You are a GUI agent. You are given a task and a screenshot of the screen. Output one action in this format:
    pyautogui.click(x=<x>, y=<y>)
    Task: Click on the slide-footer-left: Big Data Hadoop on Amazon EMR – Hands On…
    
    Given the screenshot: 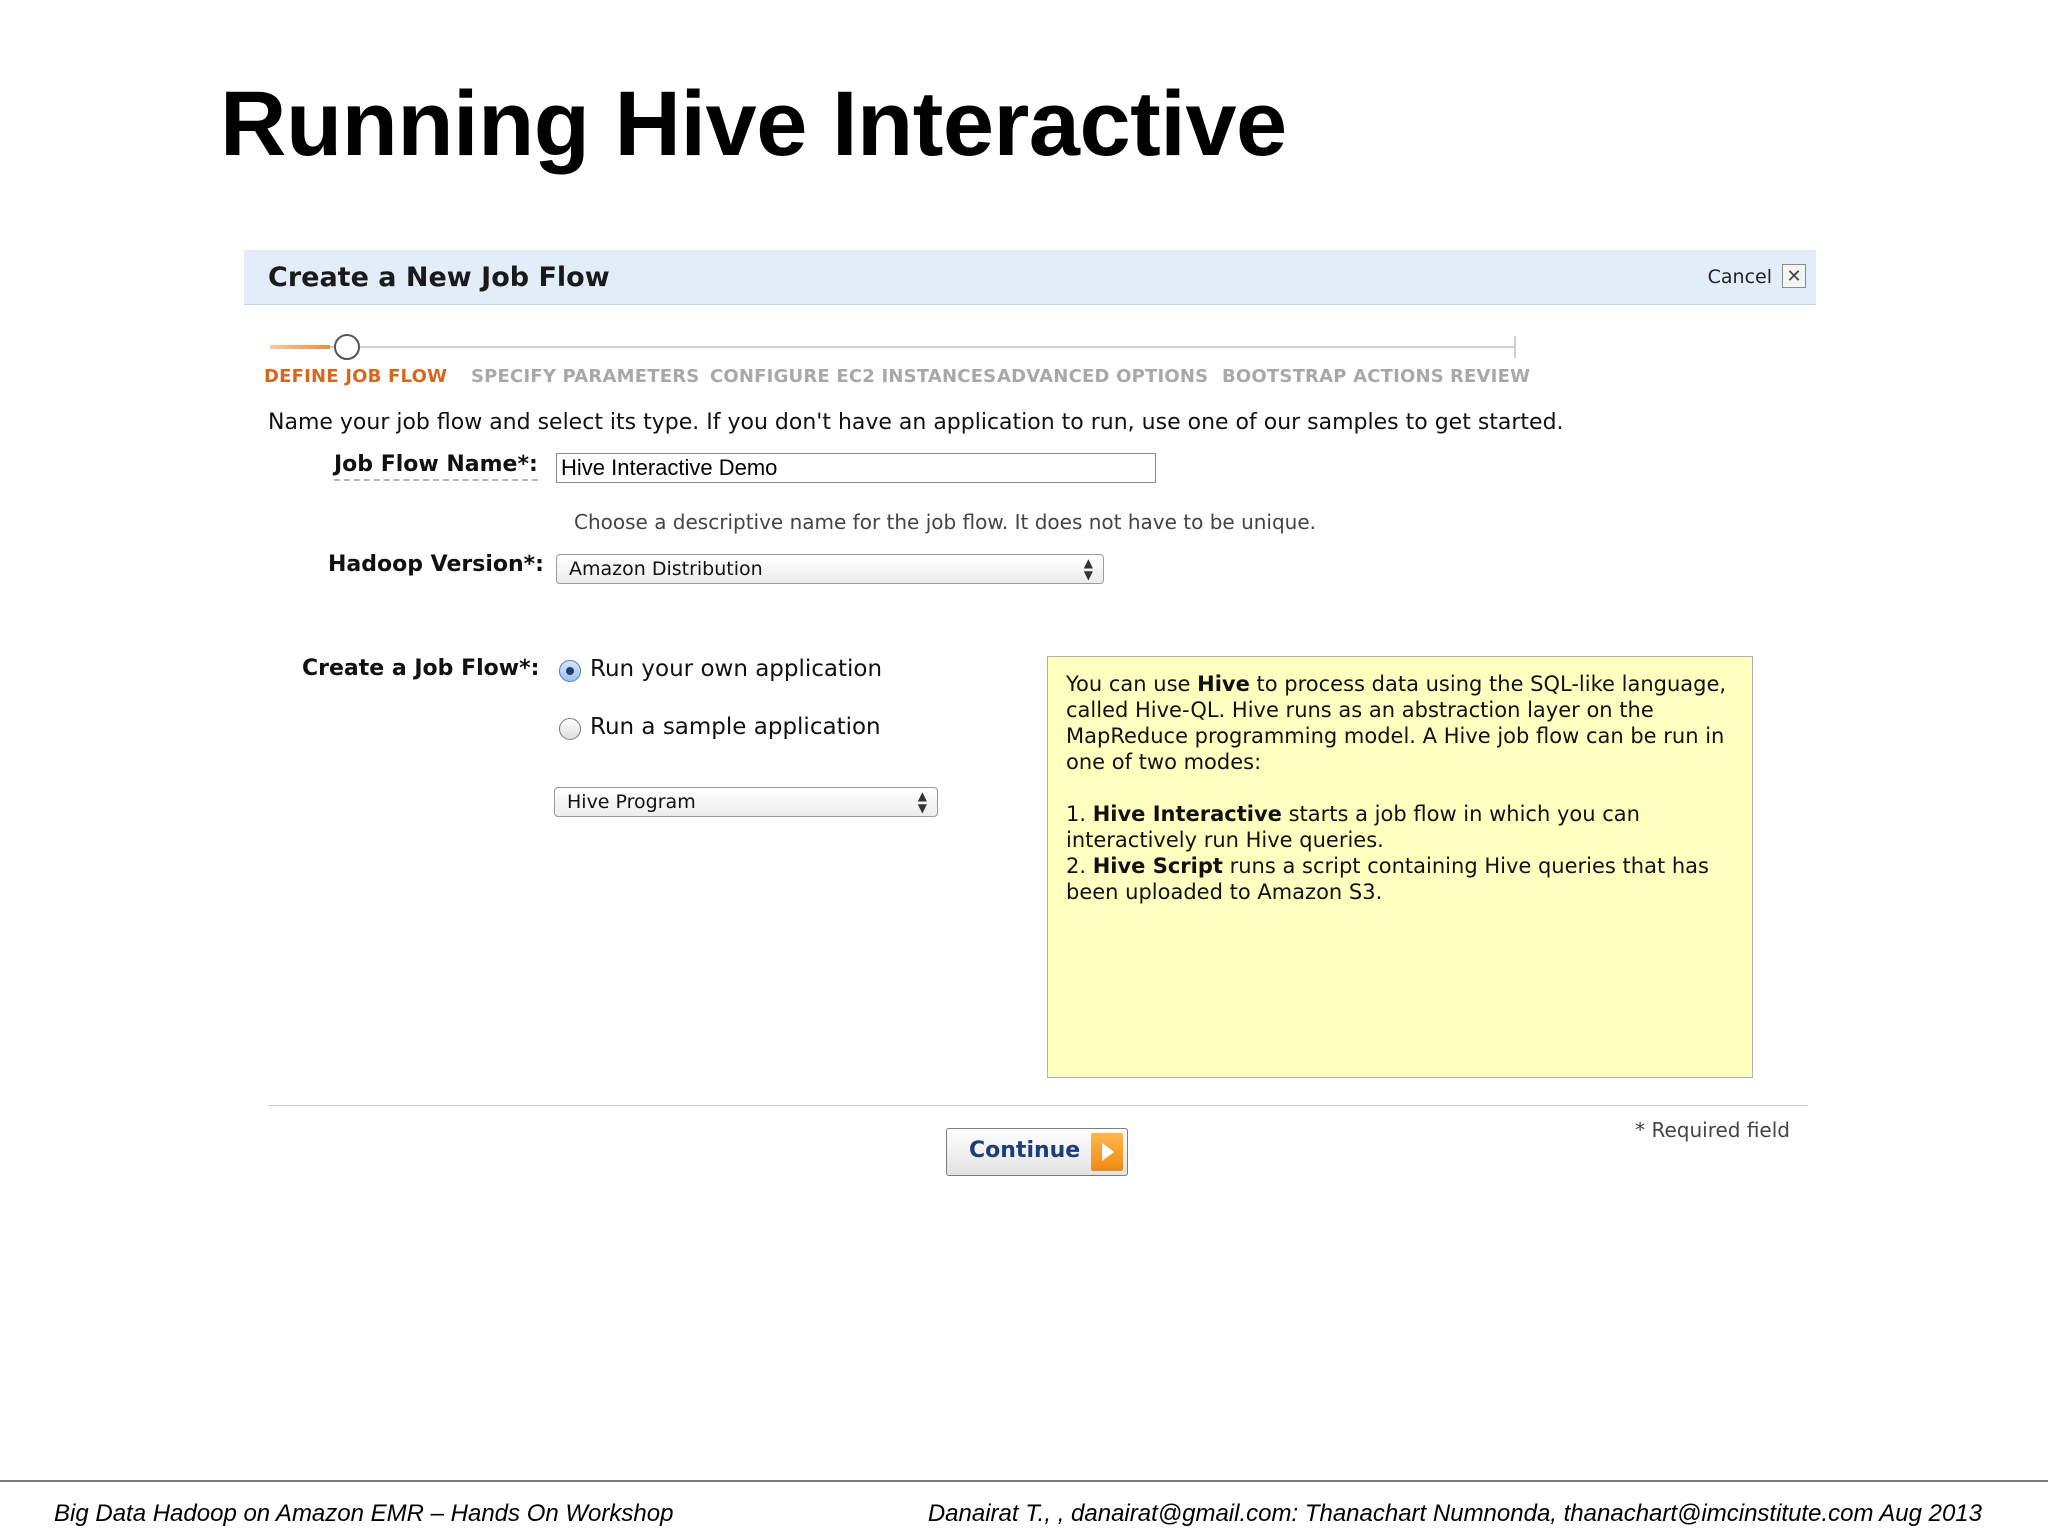 What is the action you would take?
    pyautogui.click(x=364, y=1513)
    